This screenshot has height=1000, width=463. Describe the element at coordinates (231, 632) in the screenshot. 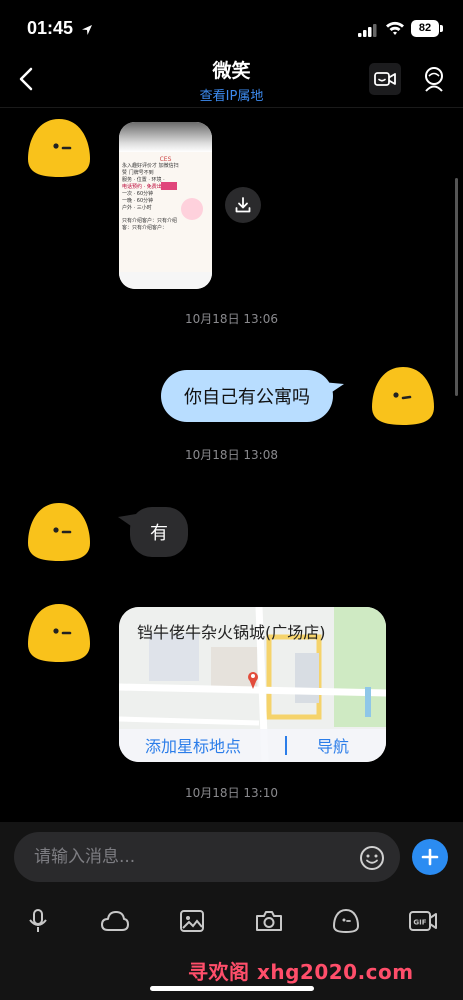

I see `location-title: 铛牛佬牛杂火锅城(广场店)` at that location.